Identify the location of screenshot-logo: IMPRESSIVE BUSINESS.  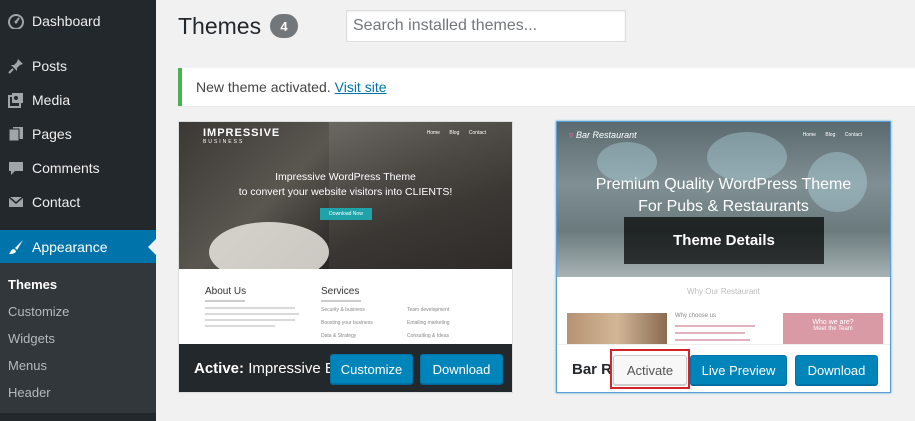
(241, 136).